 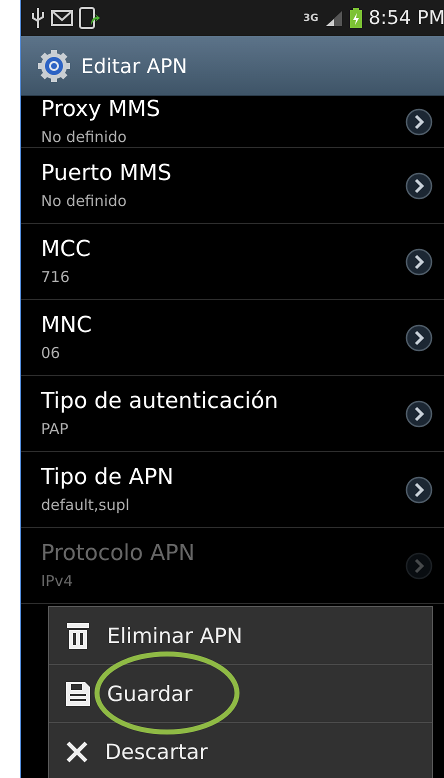 I want to click on battery-charging-icon, so click(x=356, y=18).